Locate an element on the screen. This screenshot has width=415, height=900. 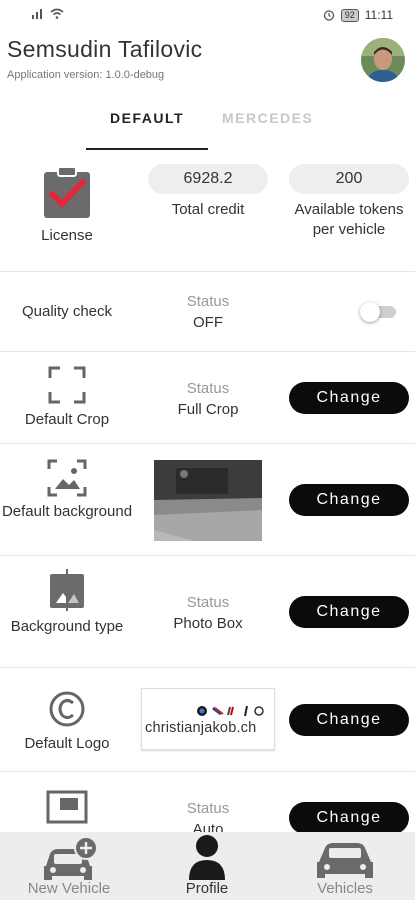
change-crop-button: Change is located at coordinates (349, 398).